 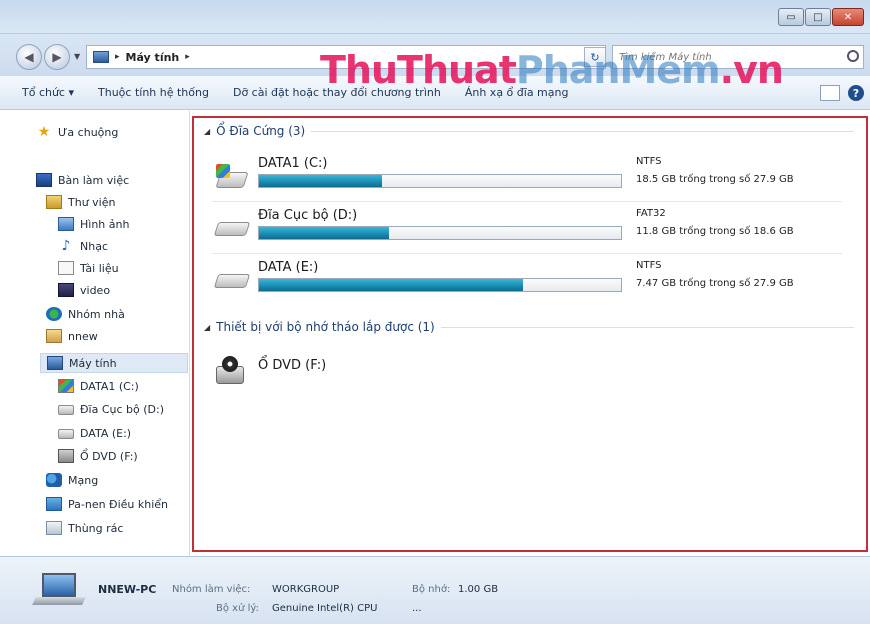 I want to click on sidebar-item-network: Mạng, so click(x=72, y=480).